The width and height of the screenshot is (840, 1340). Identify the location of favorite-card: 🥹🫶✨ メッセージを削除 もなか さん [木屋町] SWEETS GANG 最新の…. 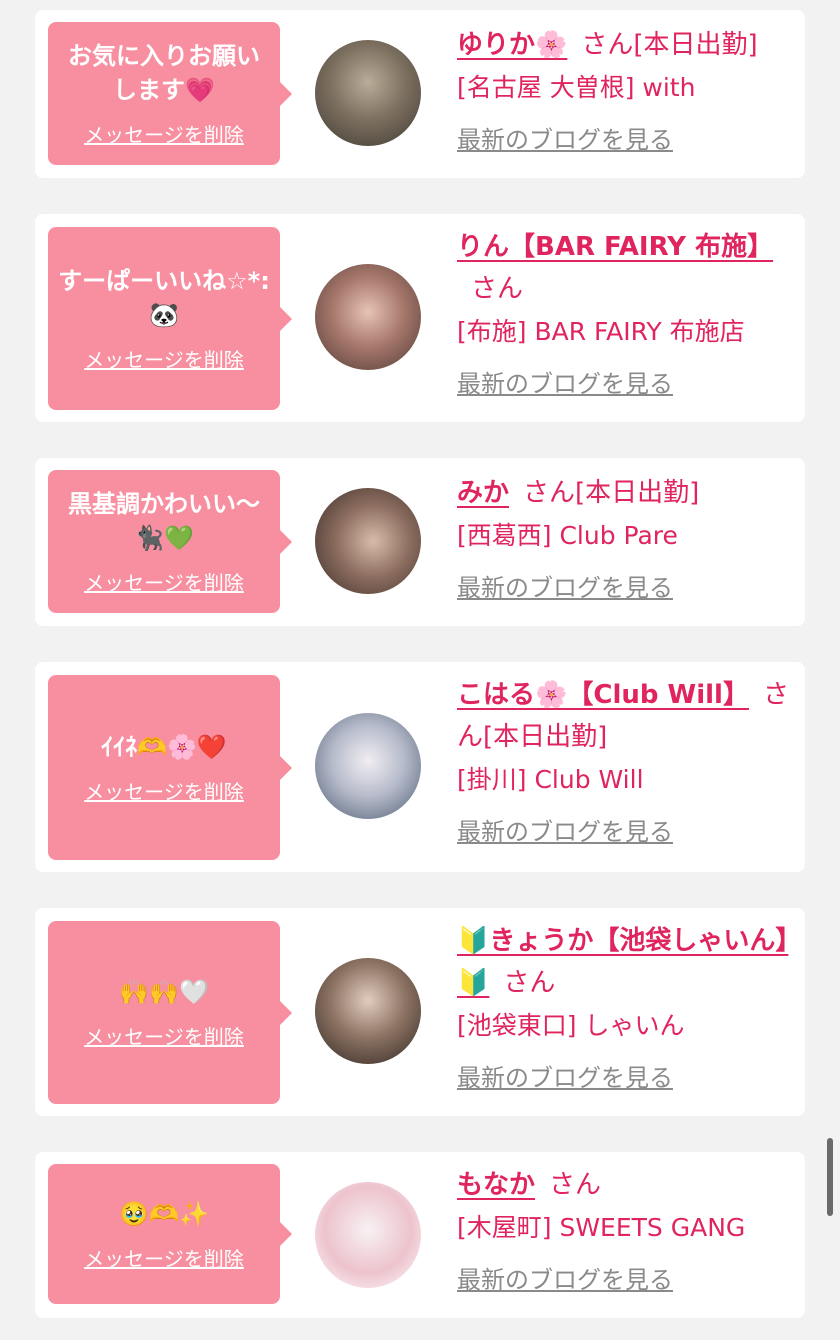
(420, 1235).